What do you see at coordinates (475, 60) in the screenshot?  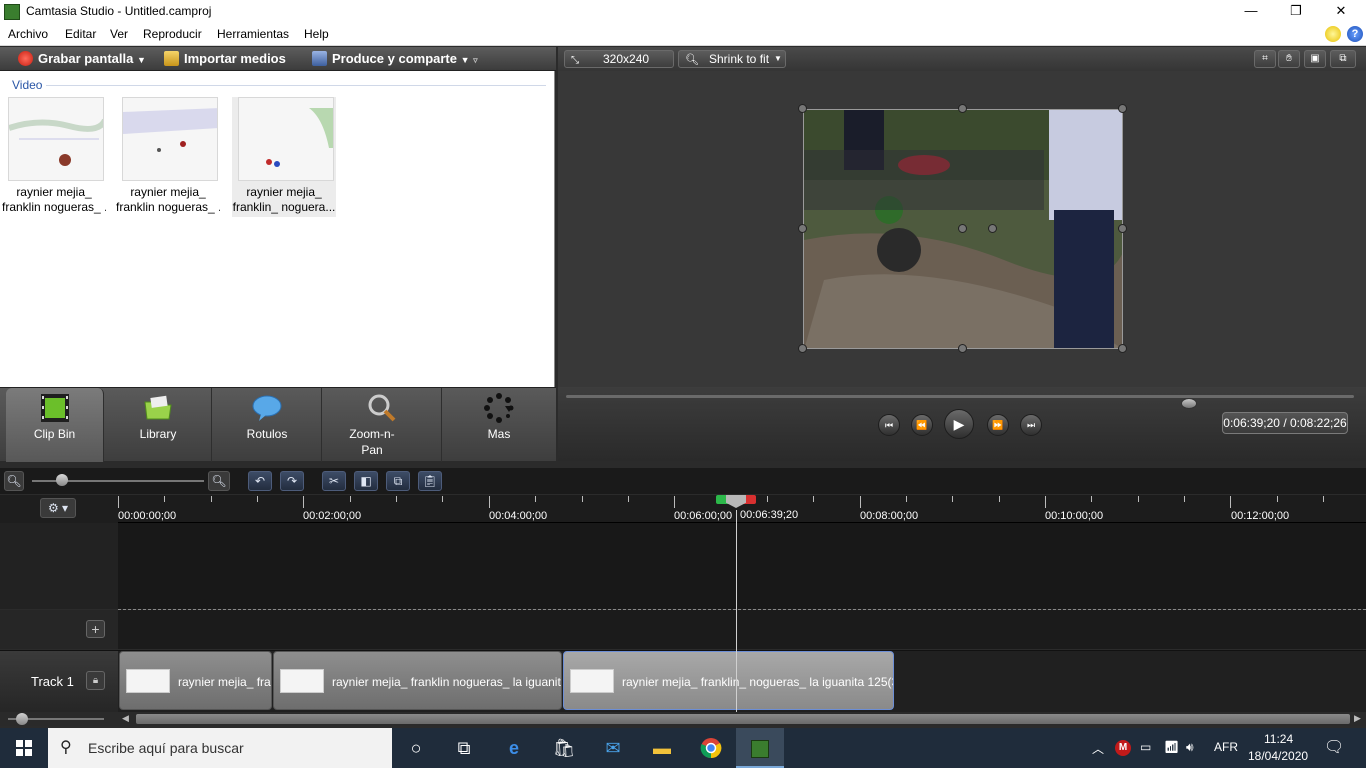 I see `overflow-icon: ▿` at bounding box center [475, 60].